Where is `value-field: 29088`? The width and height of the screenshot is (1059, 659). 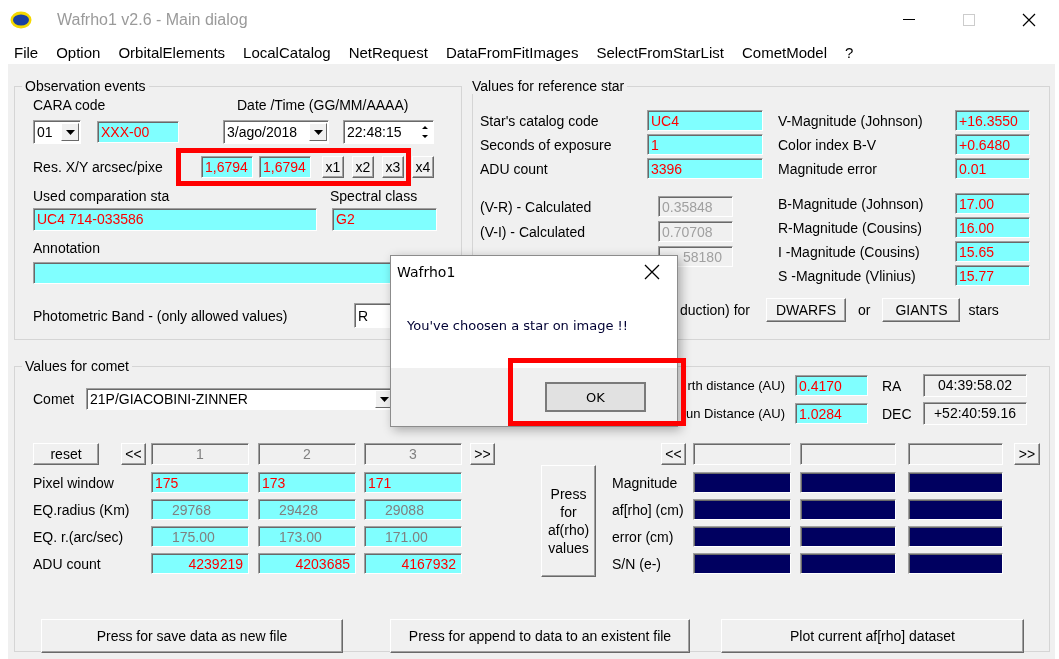 value-field: 29088 is located at coordinates (413, 509).